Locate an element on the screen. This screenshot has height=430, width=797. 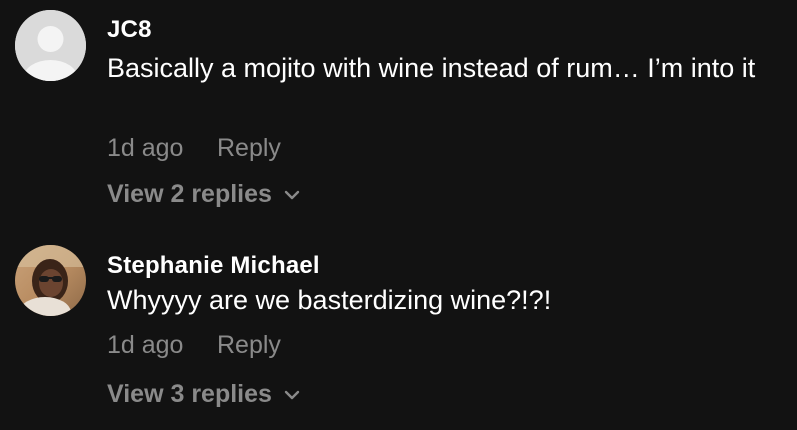
view-replies-button: View 2 replies is located at coordinates (203, 194).